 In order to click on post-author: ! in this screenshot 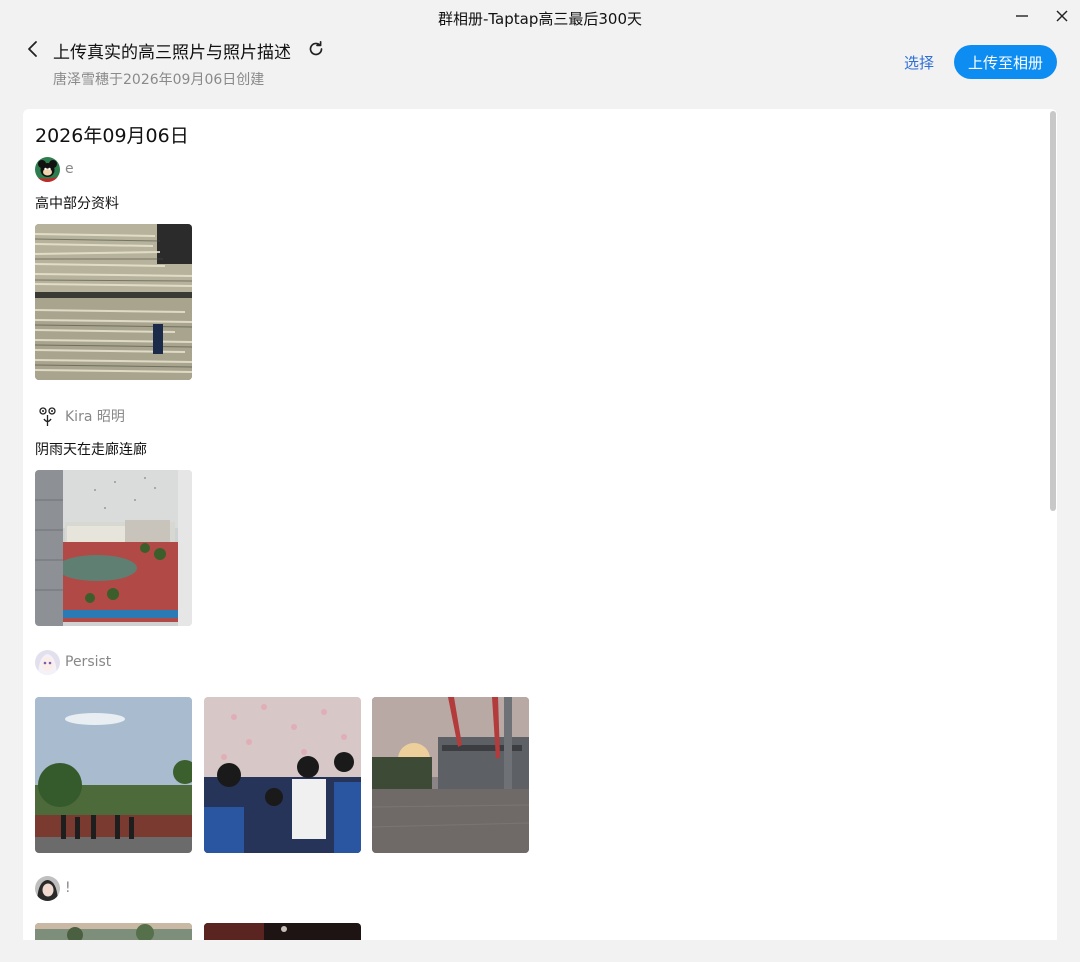, I will do `click(53, 888)`.